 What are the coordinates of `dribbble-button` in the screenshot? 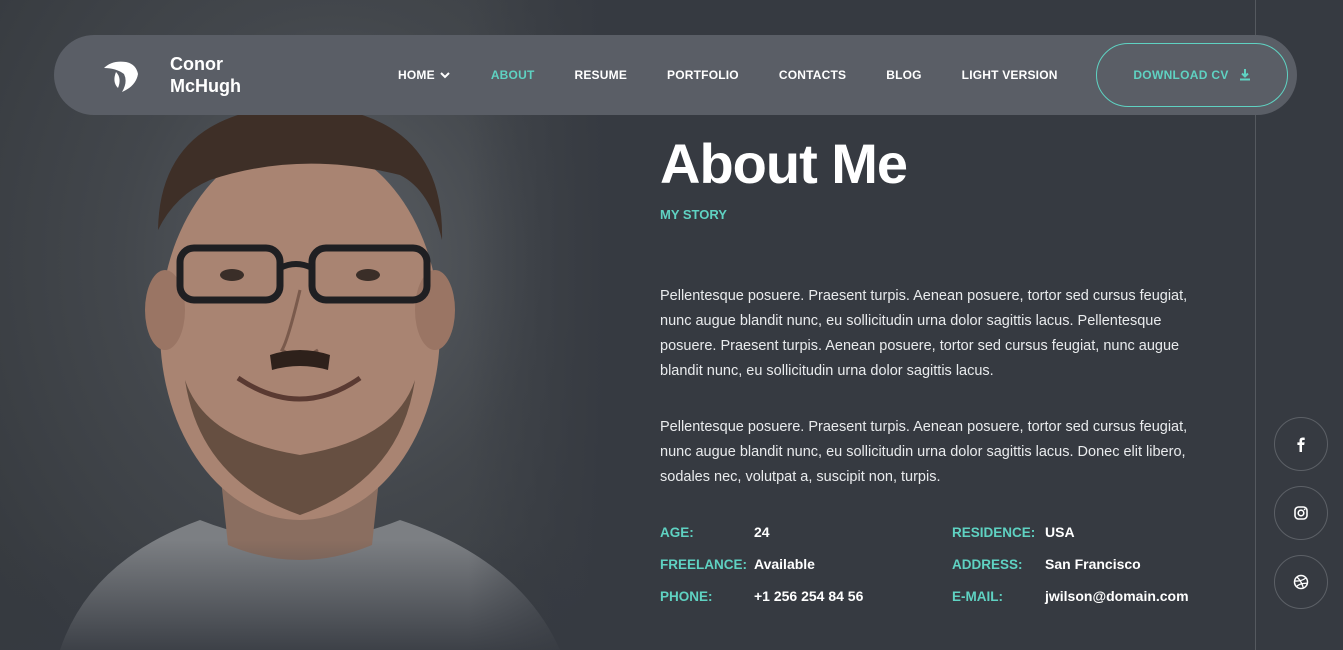 It's located at (1301, 582).